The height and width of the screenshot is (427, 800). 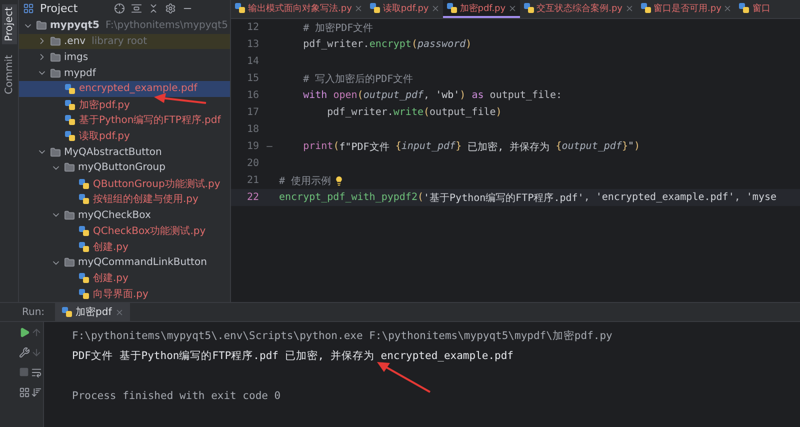 I want to click on editor-tab: 读取pdf.py, so click(x=404, y=9).